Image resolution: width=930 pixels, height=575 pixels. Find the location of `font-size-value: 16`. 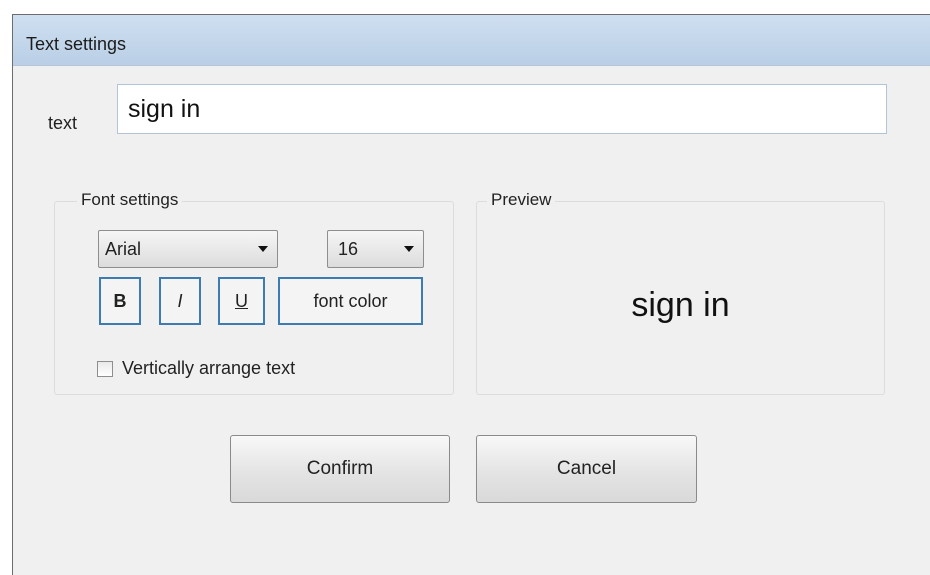

font-size-value: 16 is located at coordinates (348, 249).